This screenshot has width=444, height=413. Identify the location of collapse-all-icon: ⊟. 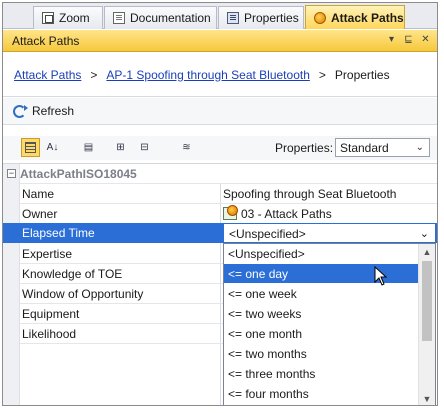
(144, 147).